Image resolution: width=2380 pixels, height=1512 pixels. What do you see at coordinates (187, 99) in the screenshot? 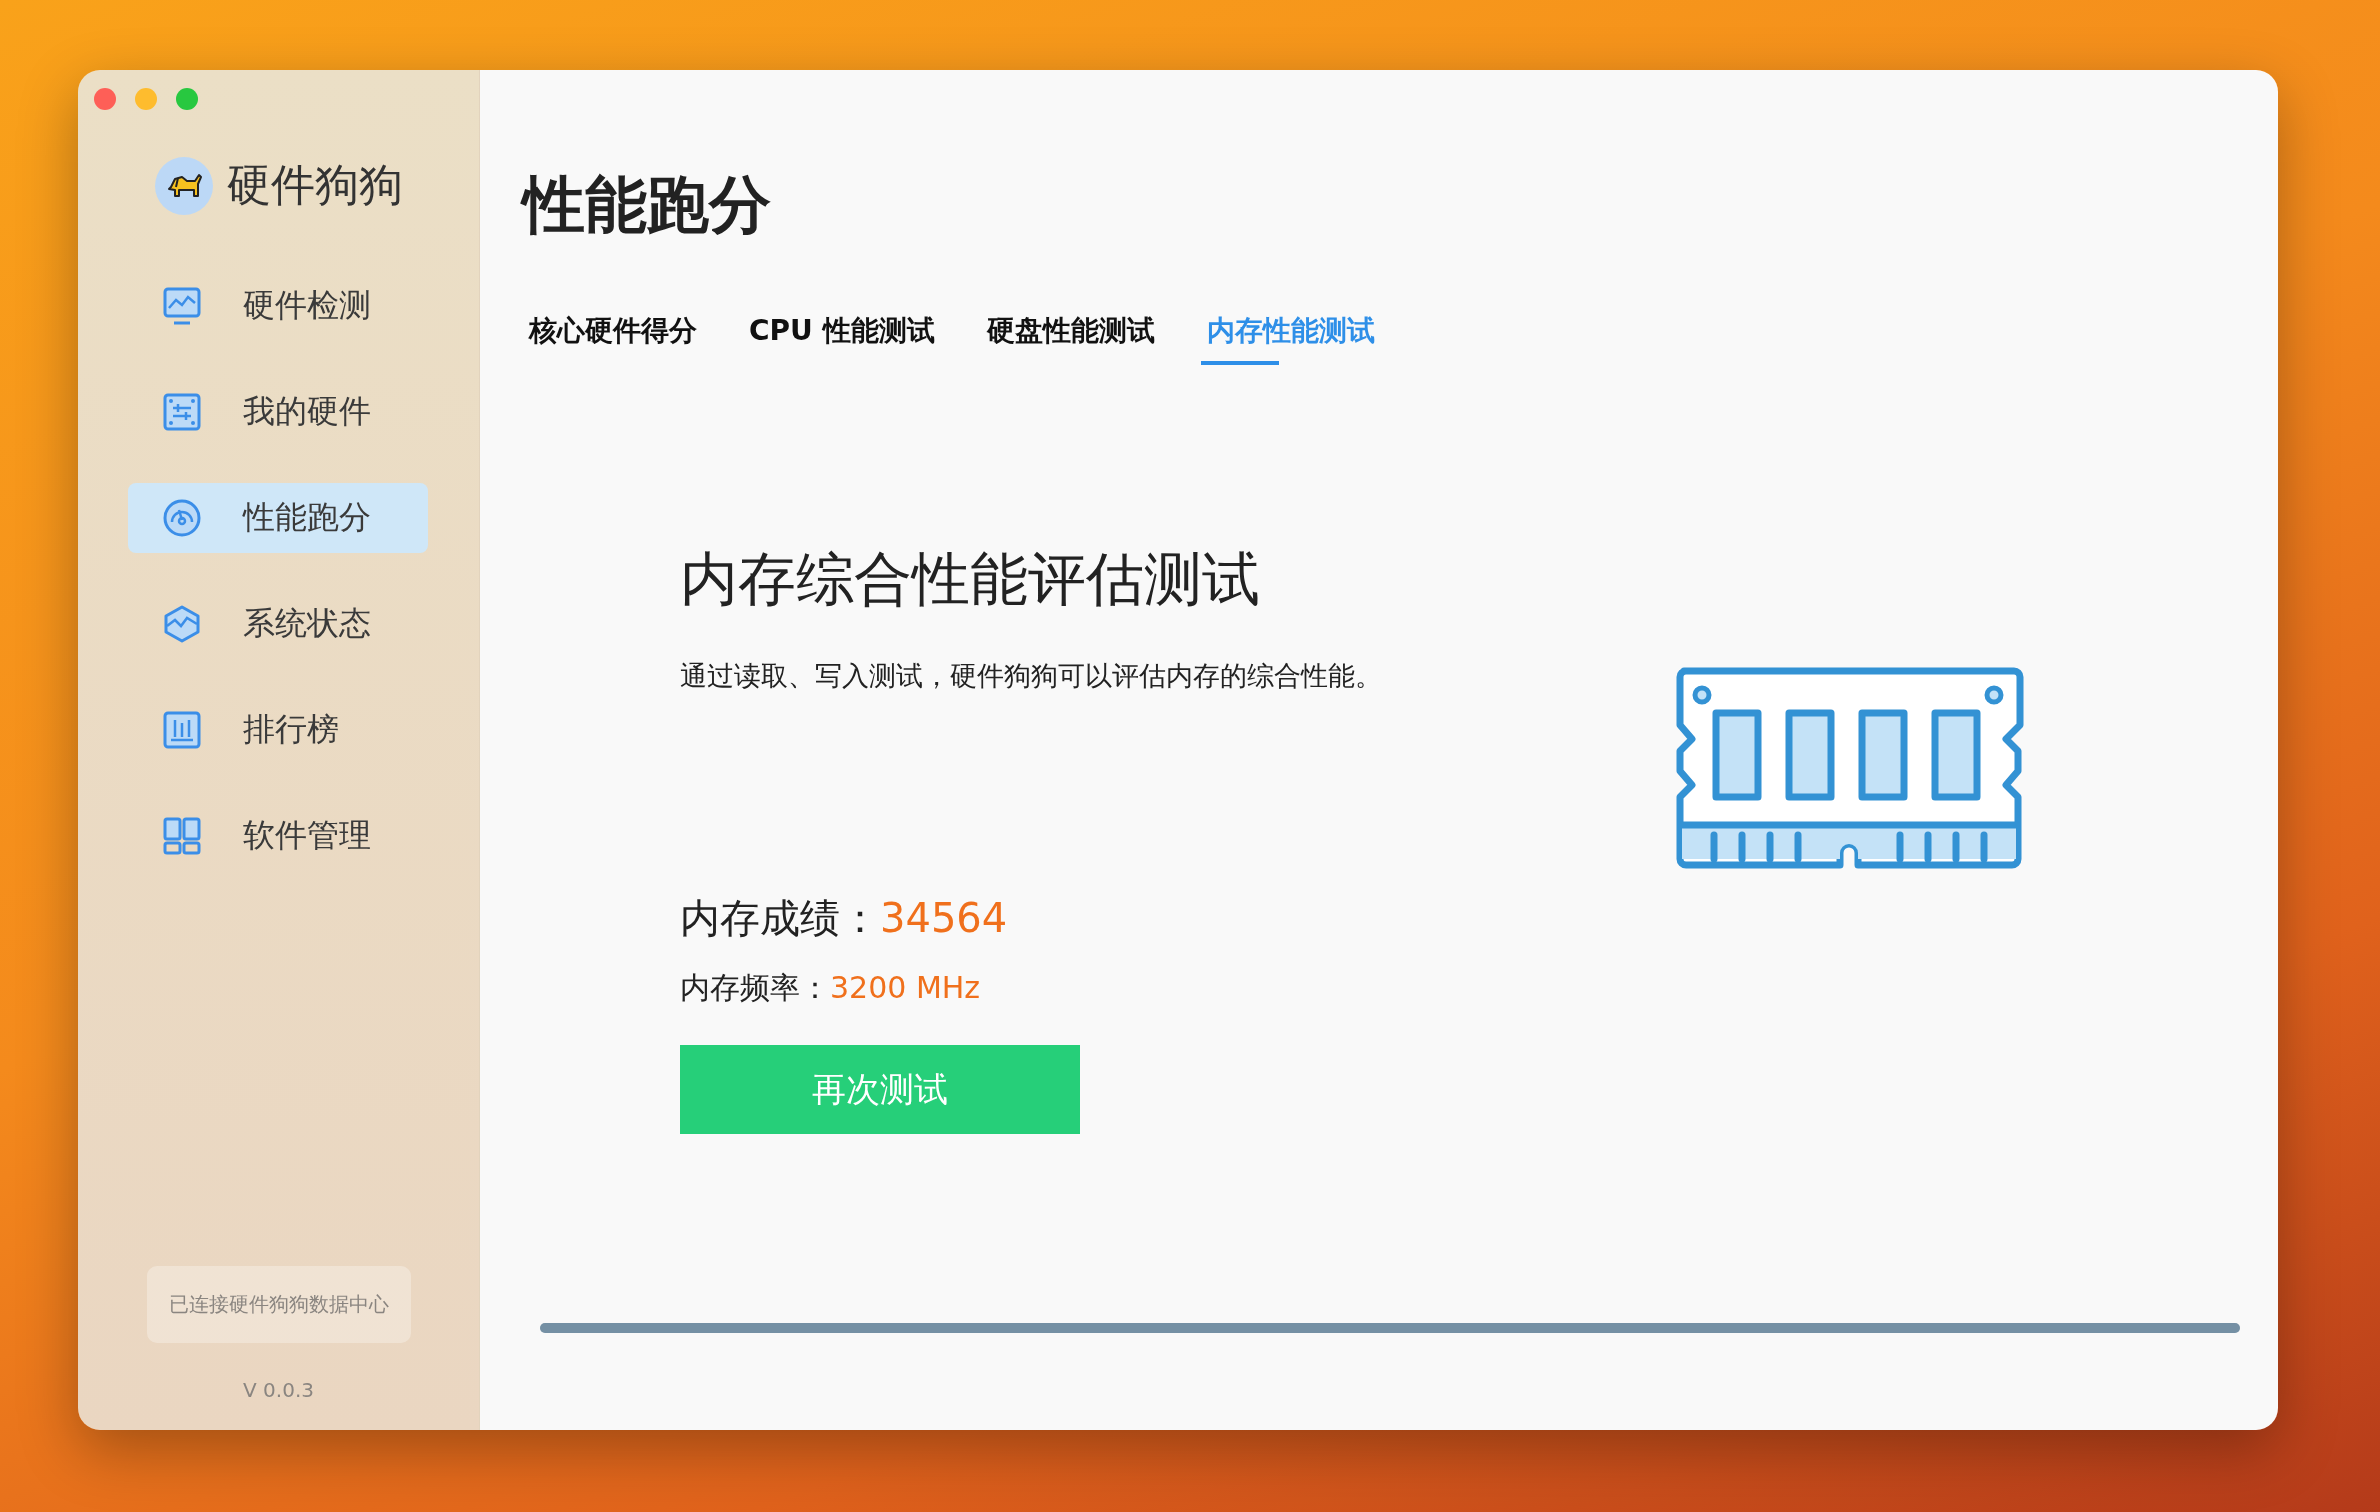
I see `zoom-window-button` at bounding box center [187, 99].